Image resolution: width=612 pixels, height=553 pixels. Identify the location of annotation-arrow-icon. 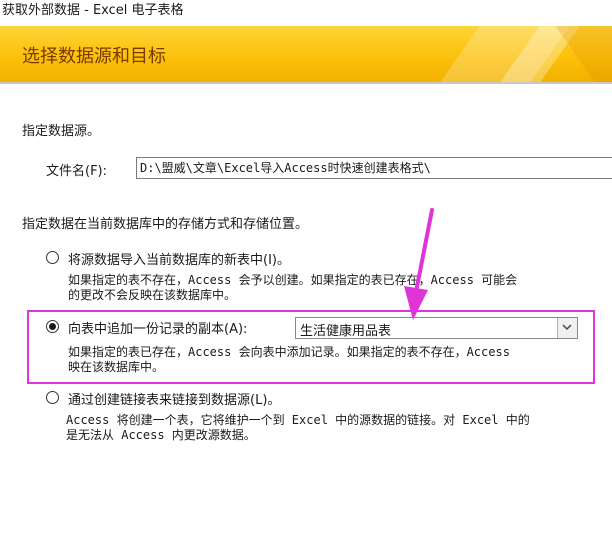
(419, 264).